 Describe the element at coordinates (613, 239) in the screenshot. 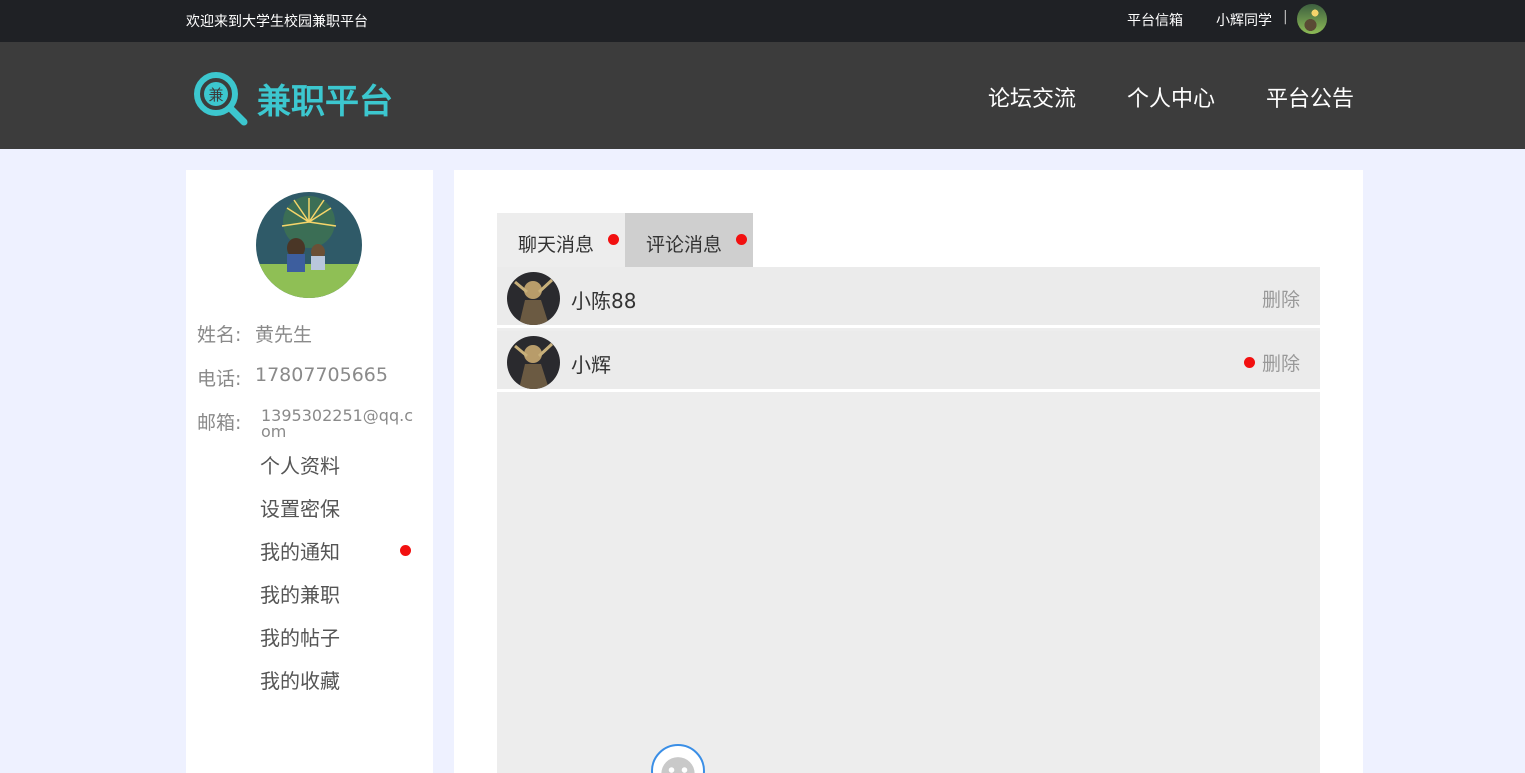

I see `chat-unread-dot` at that location.